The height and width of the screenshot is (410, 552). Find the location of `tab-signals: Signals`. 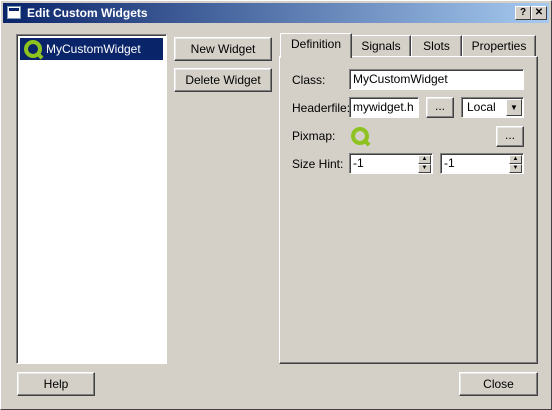

tab-signals: Signals is located at coordinates (381, 46).